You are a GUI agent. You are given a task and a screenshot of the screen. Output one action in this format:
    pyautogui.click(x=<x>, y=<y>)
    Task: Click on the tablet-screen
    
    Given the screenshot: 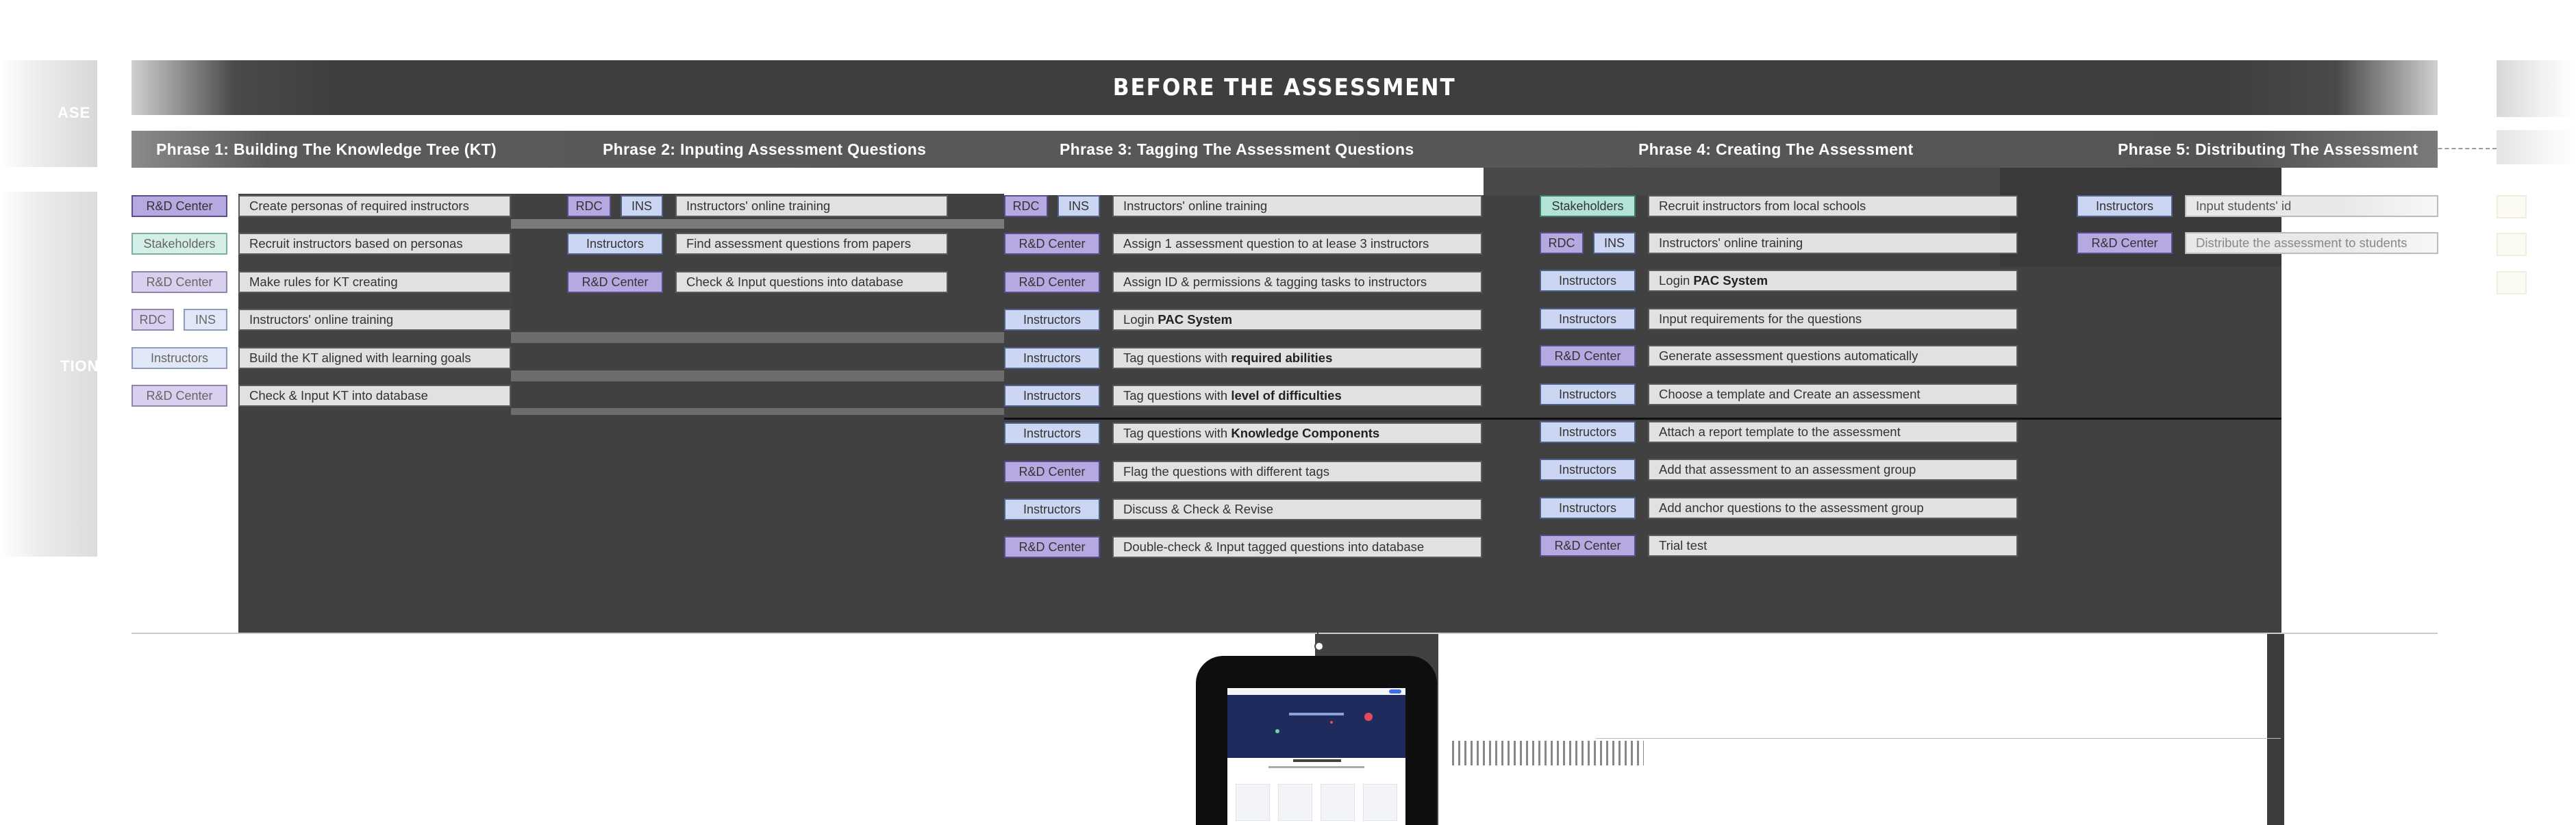 What is the action you would take?
    pyautogui.click(x=1316, y=756)
    